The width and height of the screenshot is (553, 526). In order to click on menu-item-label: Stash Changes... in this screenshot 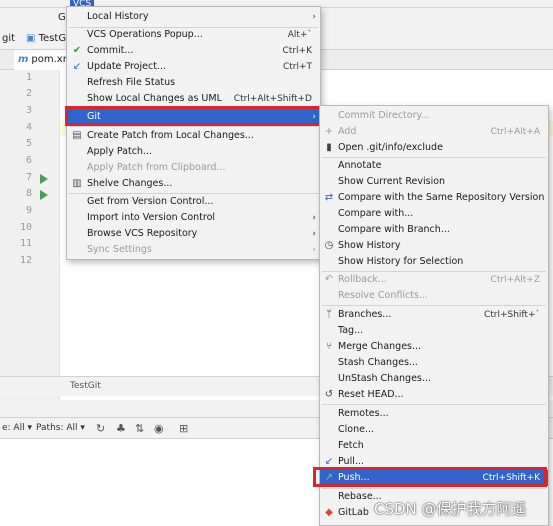, I will do `click(378, 362)`.